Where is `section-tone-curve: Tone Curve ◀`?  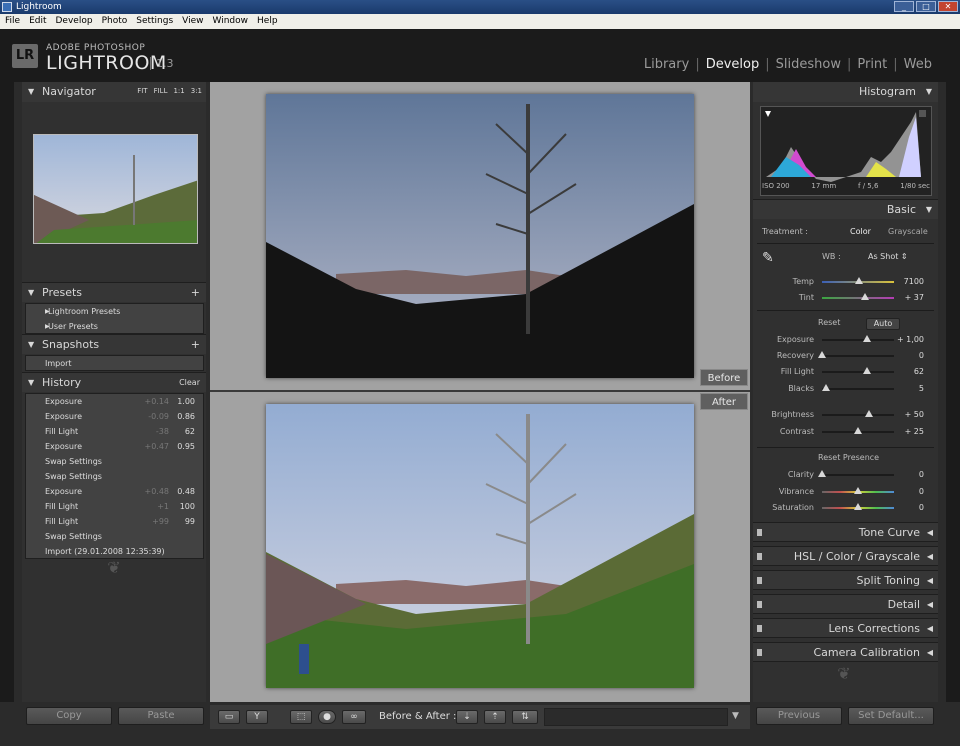 section-tone-curve: Tone Curve ◀ is located at coordinates (845, 532).